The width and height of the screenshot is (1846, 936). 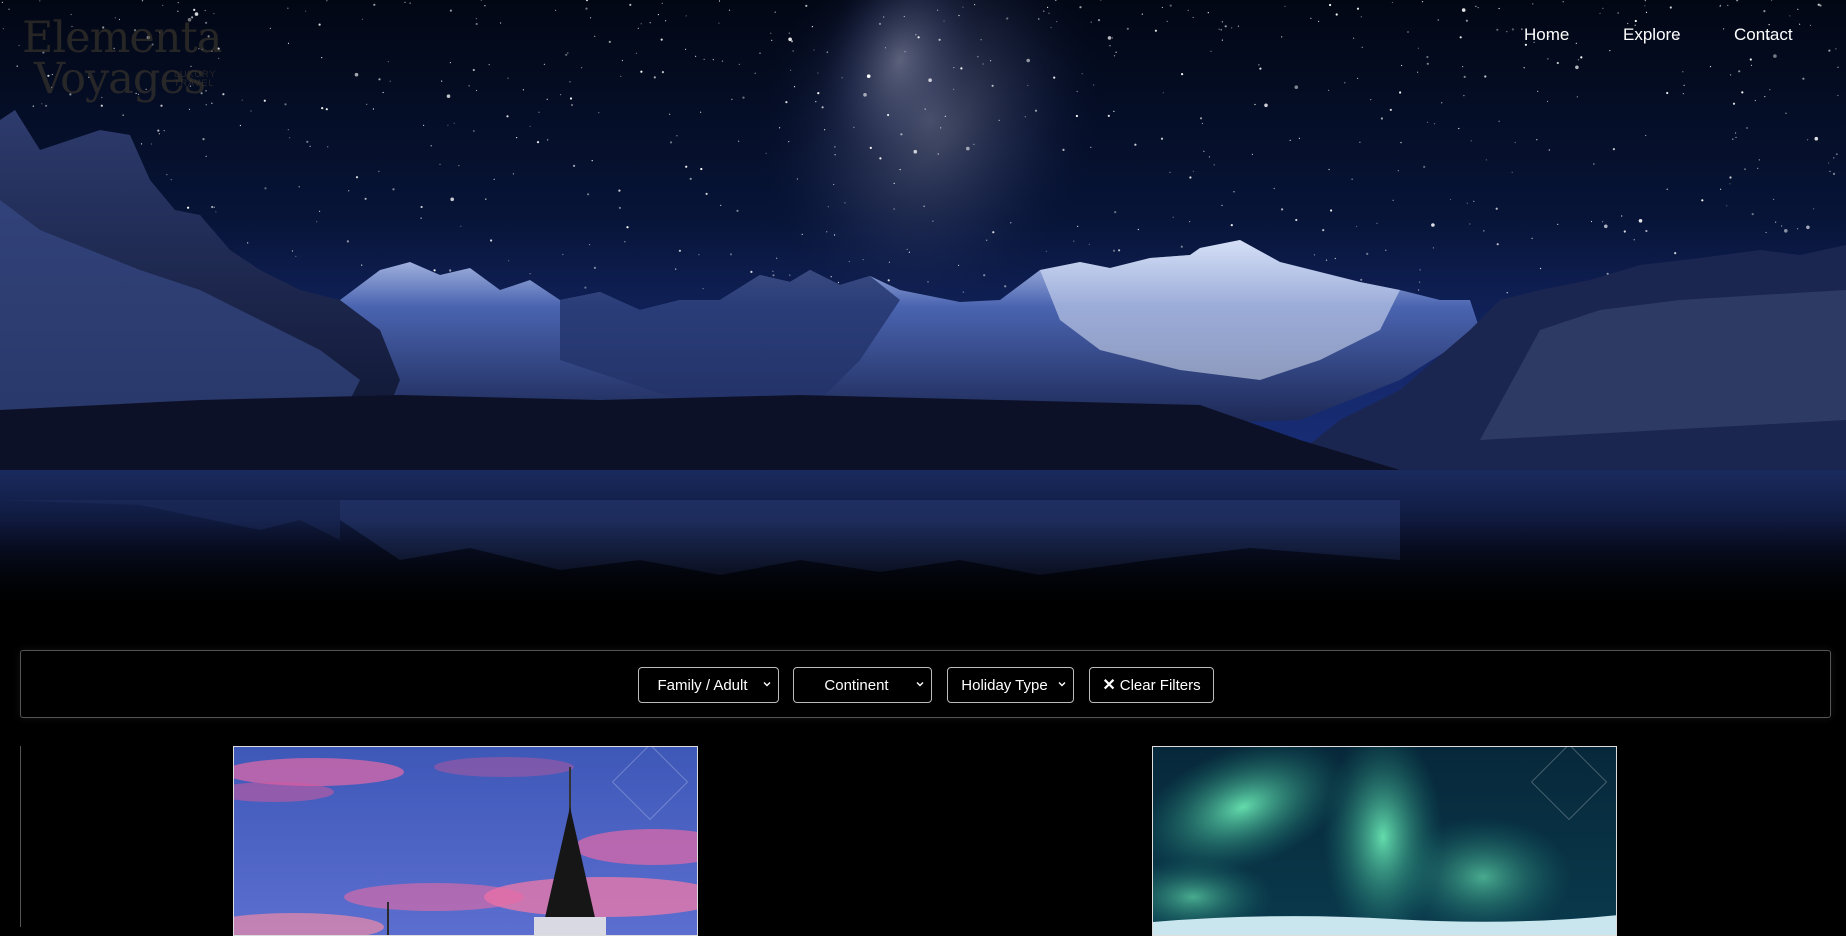 I want to click on holiday-type-label: Holiday Type, so click(x=1004, y=685).